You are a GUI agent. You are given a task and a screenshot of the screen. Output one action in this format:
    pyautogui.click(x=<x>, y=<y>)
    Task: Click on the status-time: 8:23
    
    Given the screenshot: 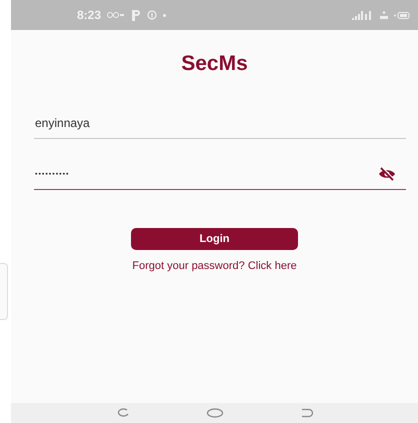 What is the action you would take?
    pyautogui.click(x=89, y=15)
    